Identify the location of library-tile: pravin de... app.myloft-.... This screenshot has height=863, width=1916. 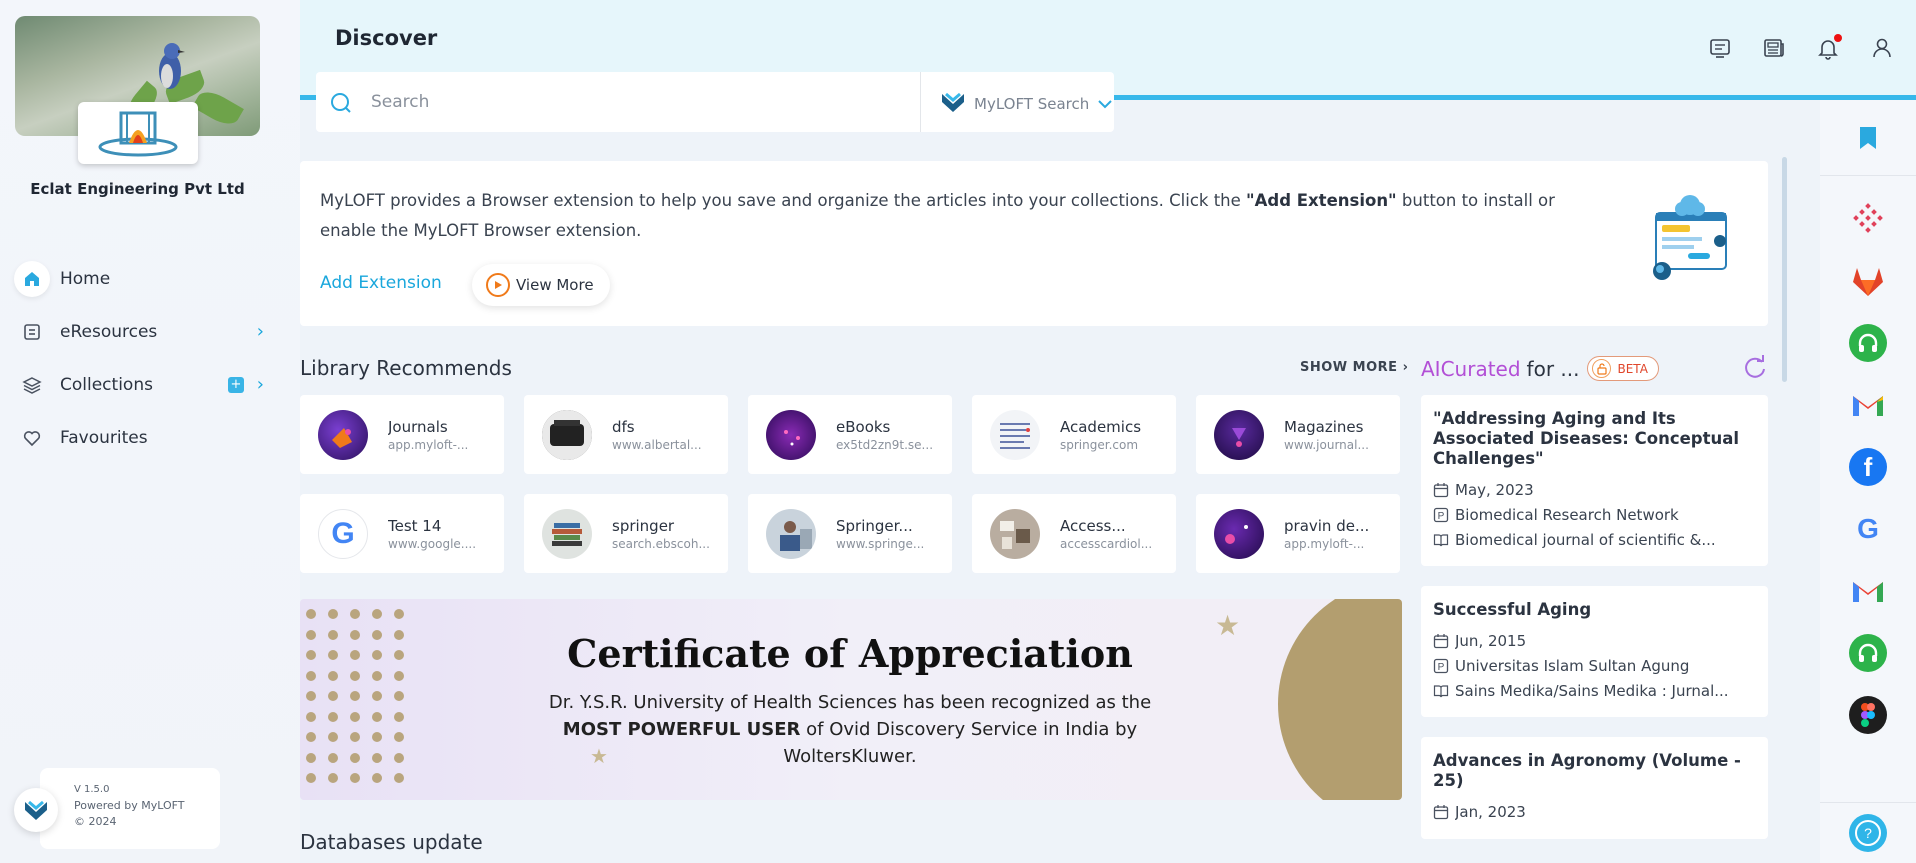
(1298, 533).